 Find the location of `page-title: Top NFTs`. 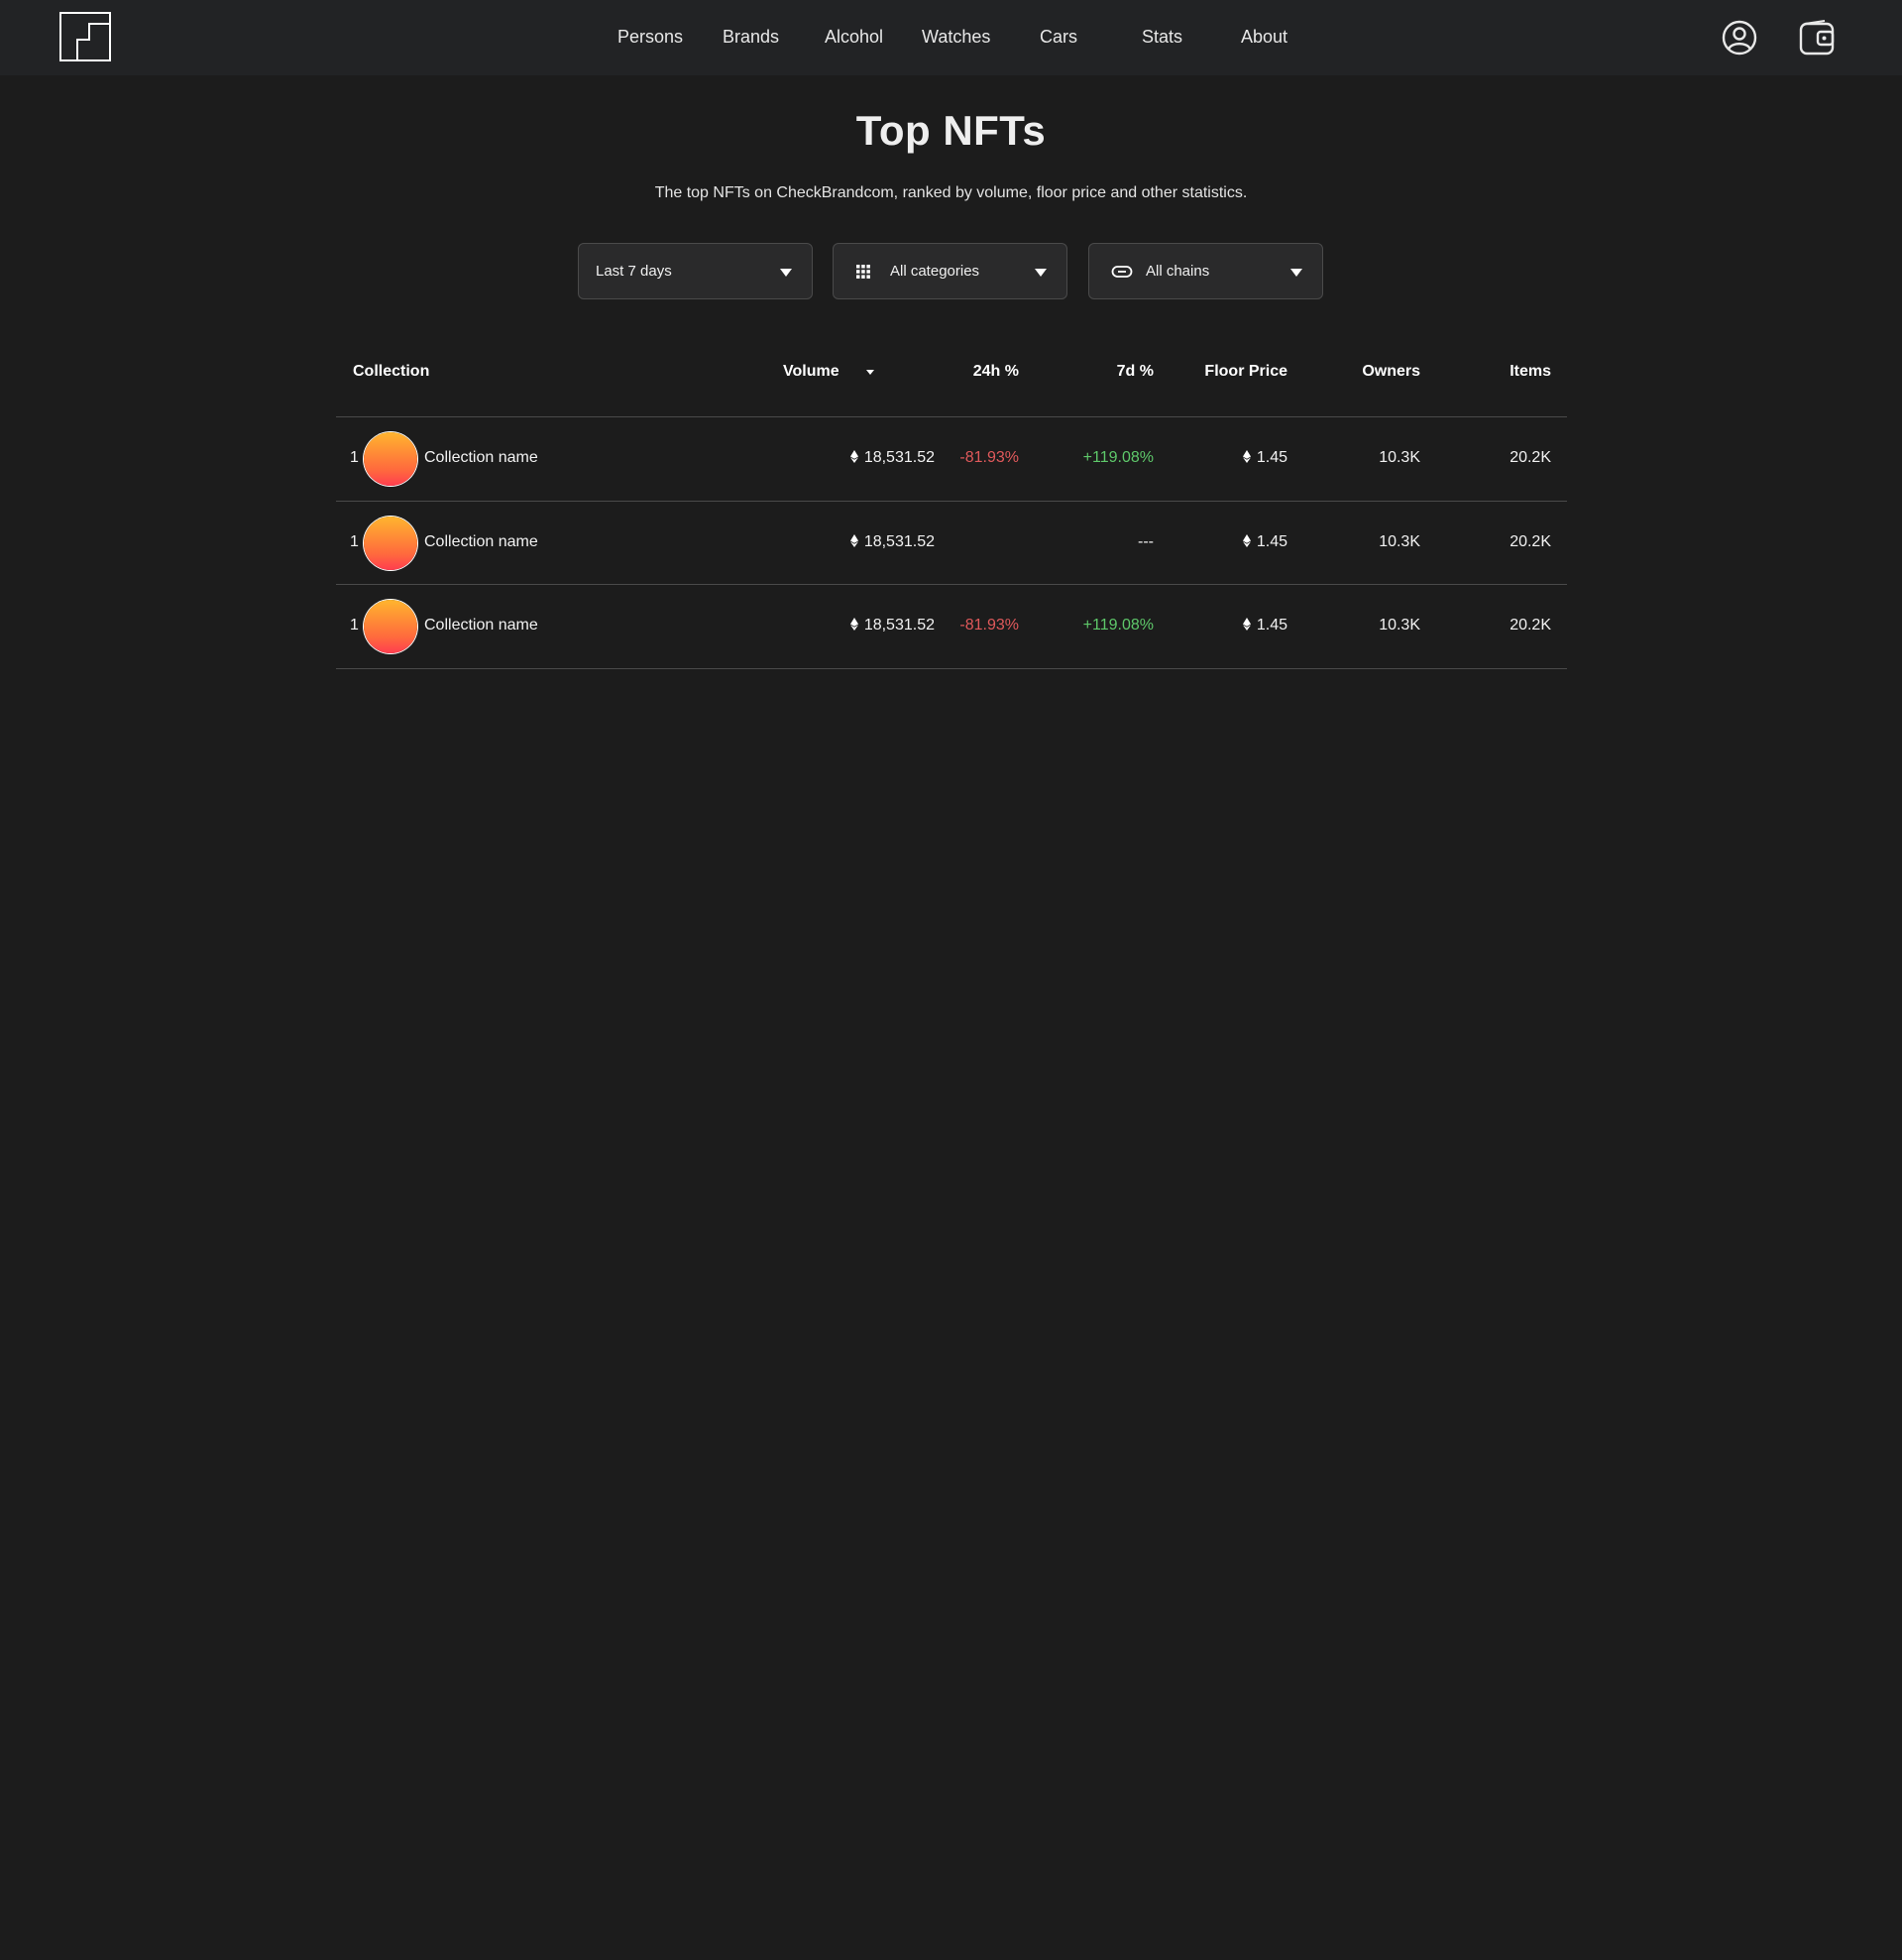

page-title: Top NFTs is located at coordinates (951, 130).